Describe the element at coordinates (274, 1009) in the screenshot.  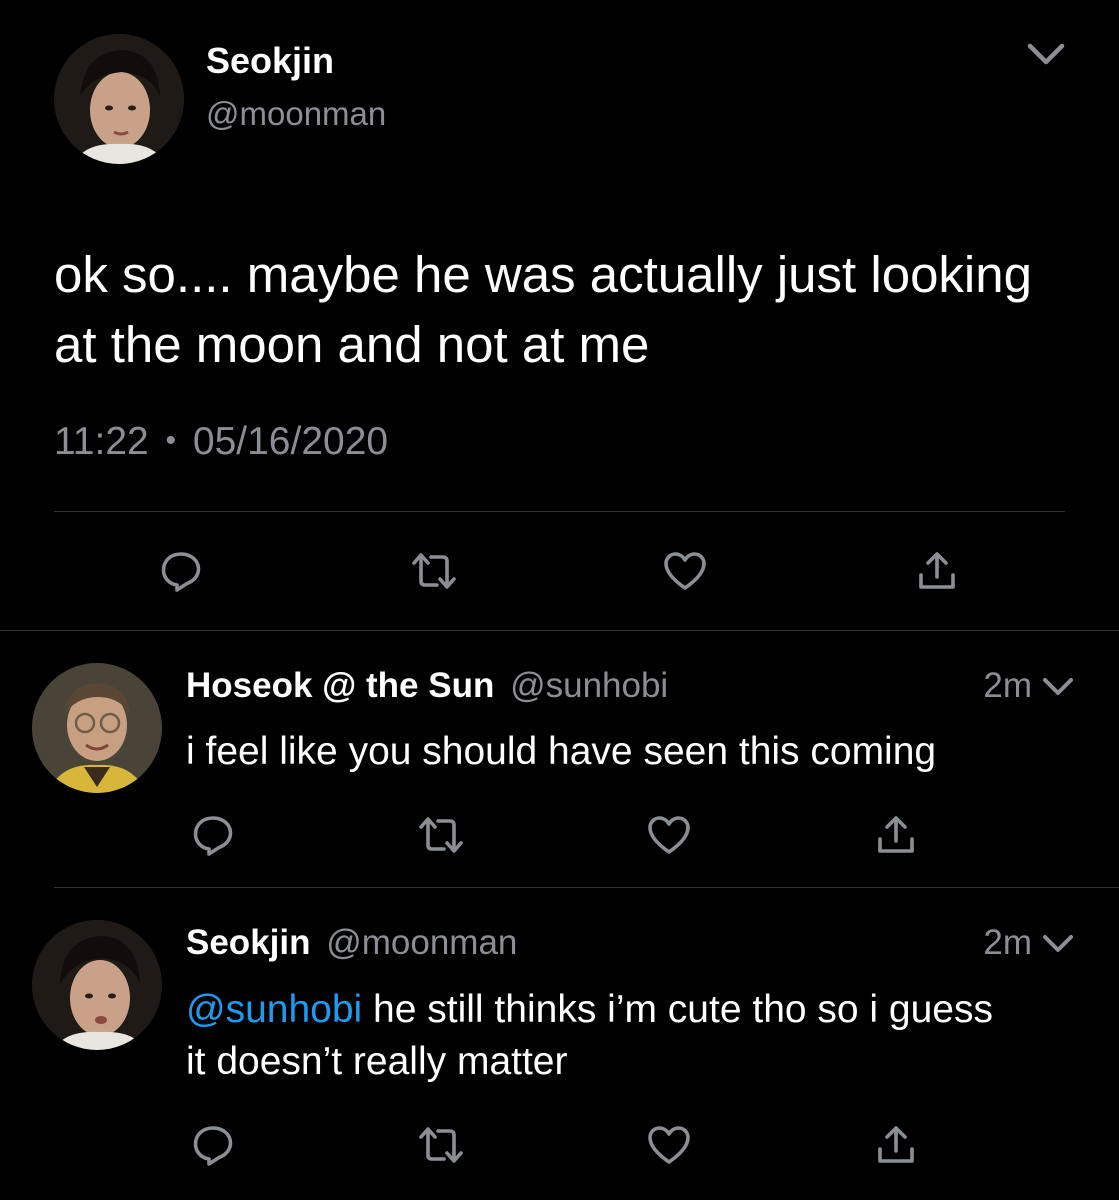
I see `mention-link: @sunhobi` at that location.